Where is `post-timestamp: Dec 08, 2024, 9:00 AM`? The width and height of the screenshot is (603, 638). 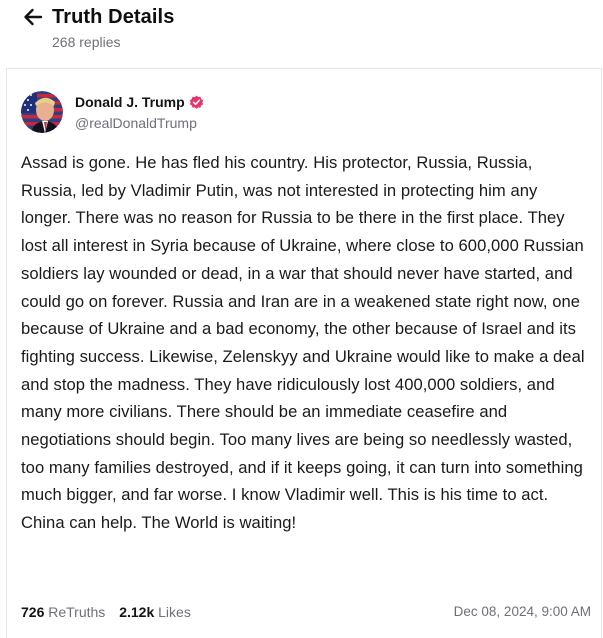
post-timestamp: Dec 08, 2024, 9:00 AM is located at coordinates (522, 611).